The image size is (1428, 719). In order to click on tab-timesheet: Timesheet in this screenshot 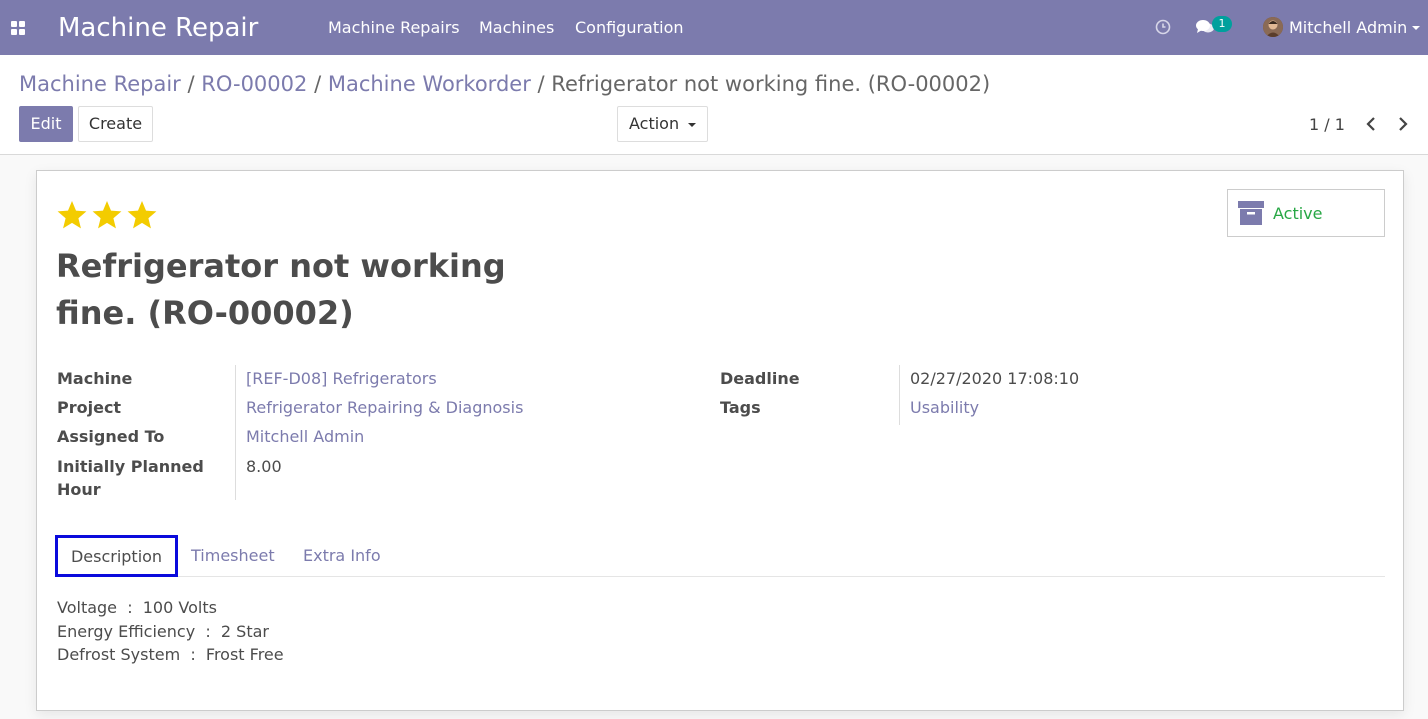, I will do `click(233, 556)`.